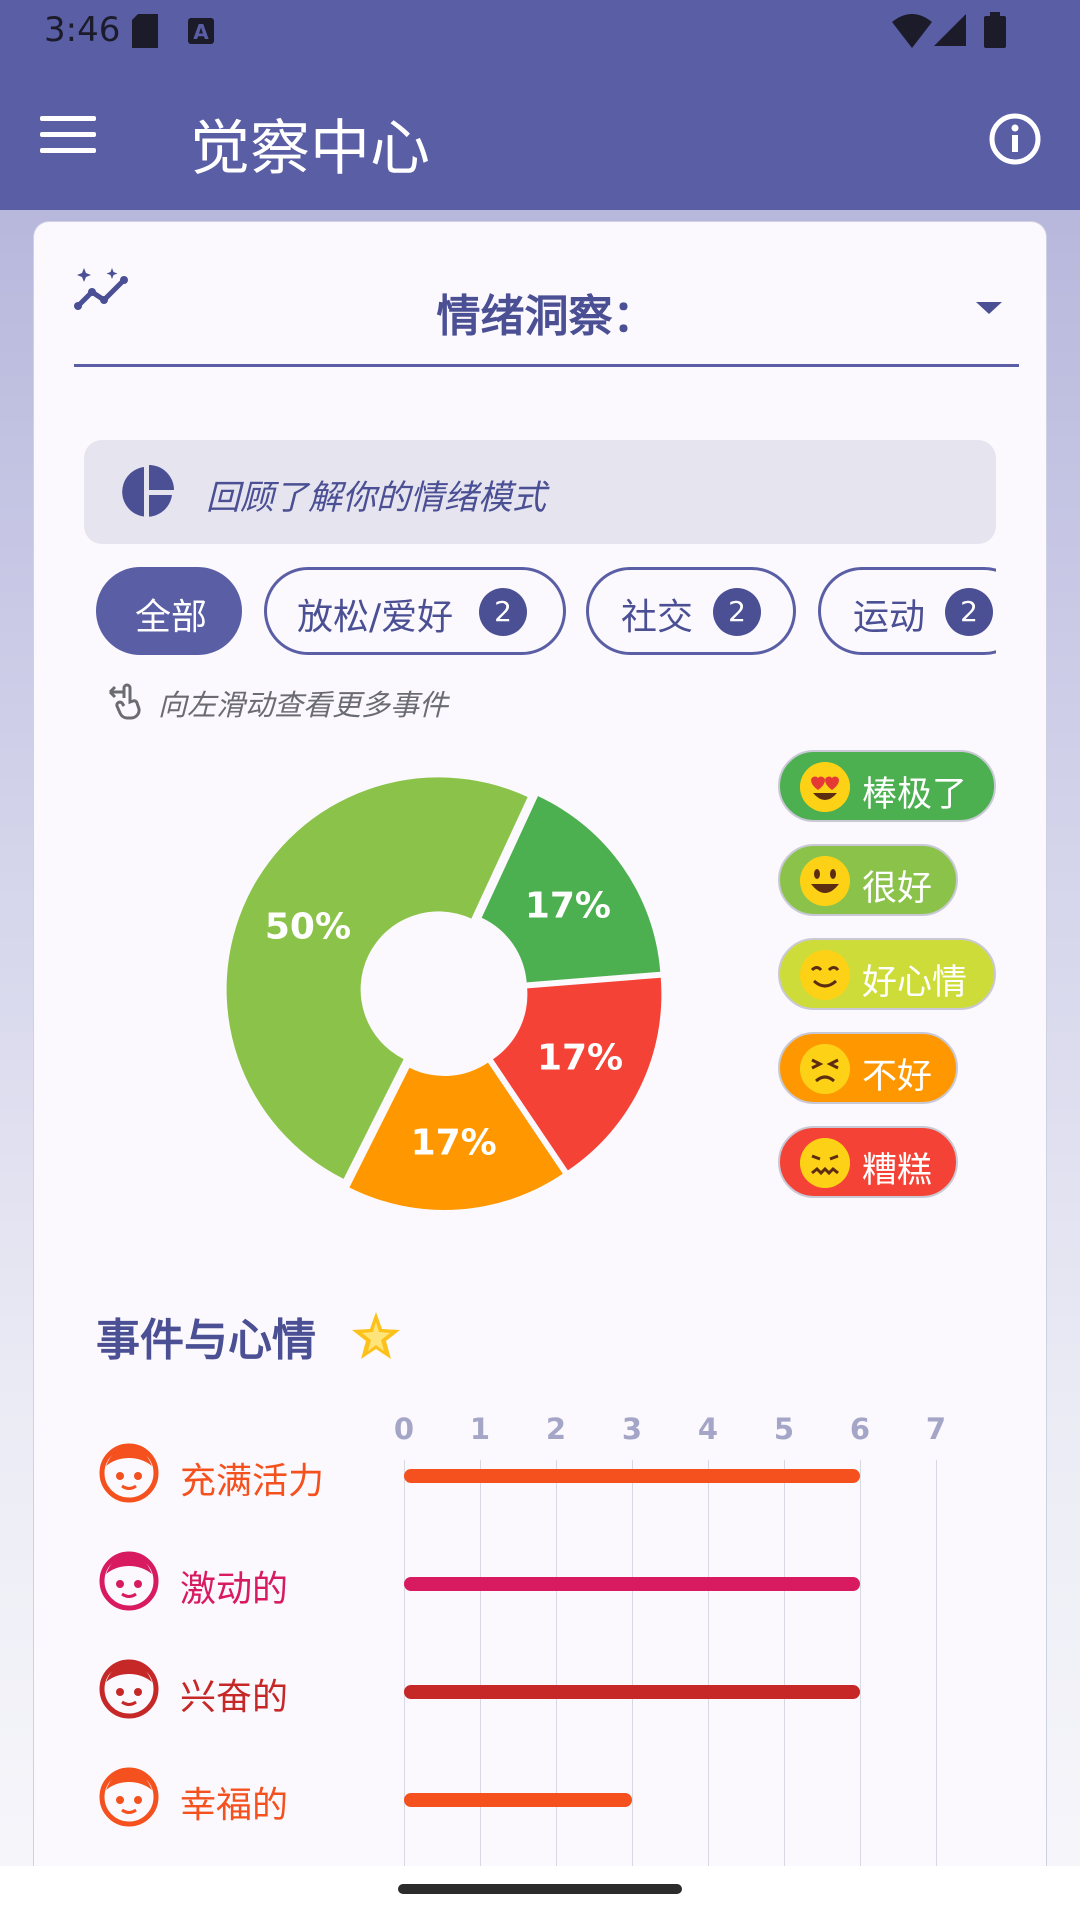 Image resolution: width=1080 pixels, height=1920 pixels. Describe the element at coordinates (234, 1697) in the screenshot. I see `row-label: 兴奋的` at that location.